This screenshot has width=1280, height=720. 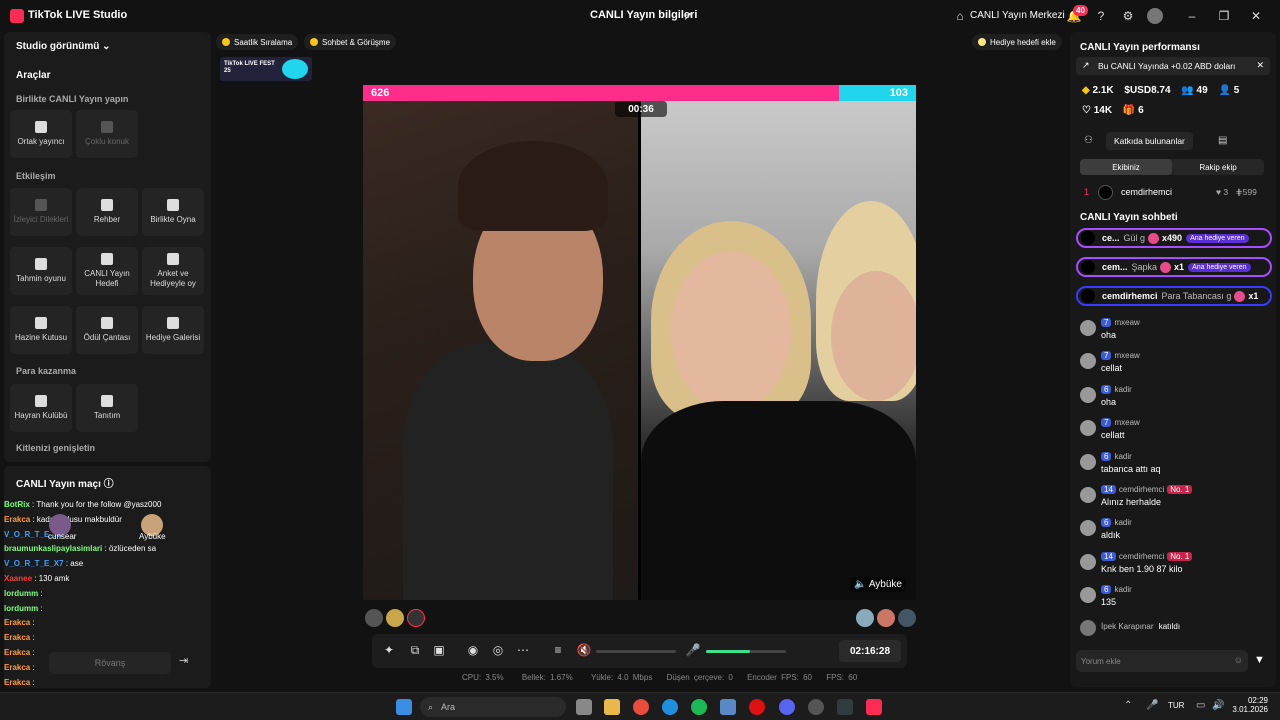 What do you see at coordinates (641, 707) in the screenshot?
I see `chrome-icon` at bounding box center [641, 707].